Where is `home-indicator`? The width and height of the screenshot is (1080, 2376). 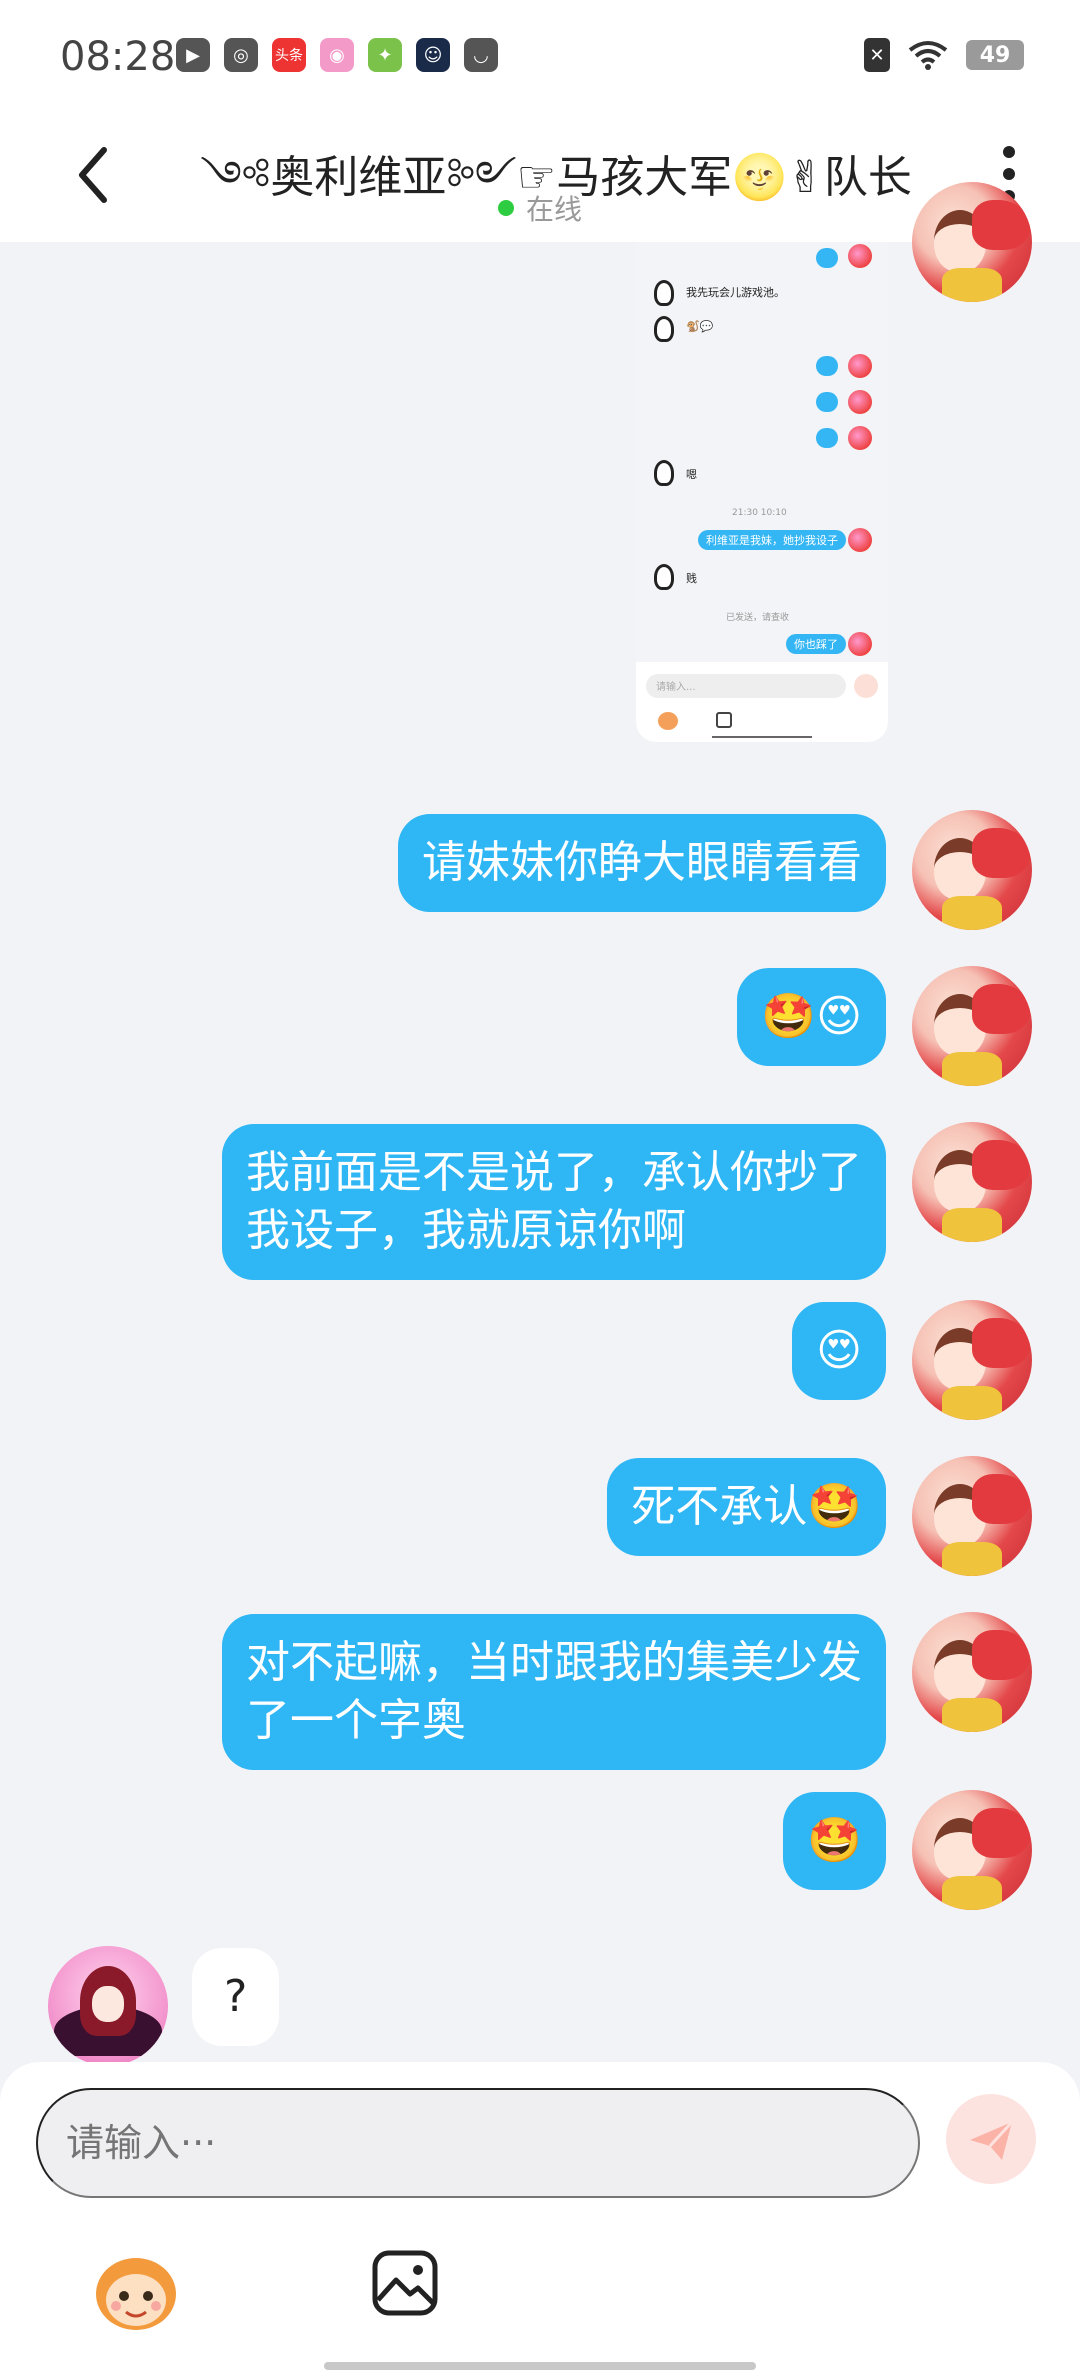 home-indicator is located at coordinates (540, 2366).